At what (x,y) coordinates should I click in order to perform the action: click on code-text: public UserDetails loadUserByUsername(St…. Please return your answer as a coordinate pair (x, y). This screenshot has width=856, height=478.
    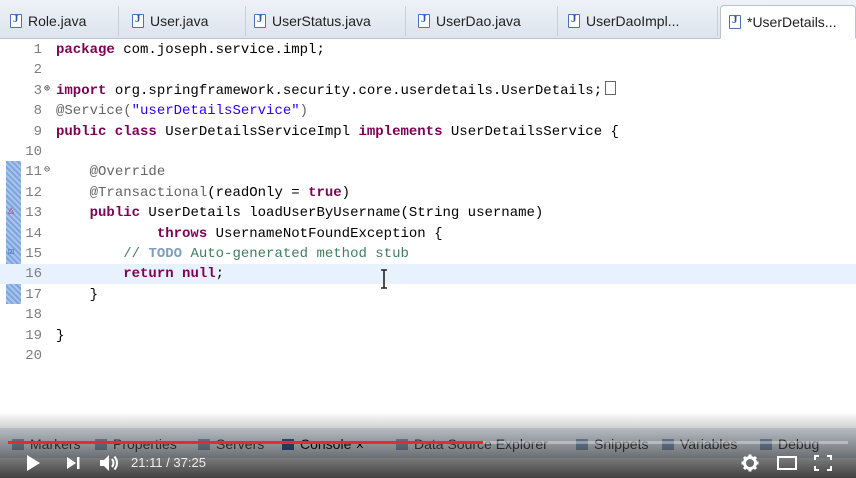
    Looking at the image, I should click on (300, 213).